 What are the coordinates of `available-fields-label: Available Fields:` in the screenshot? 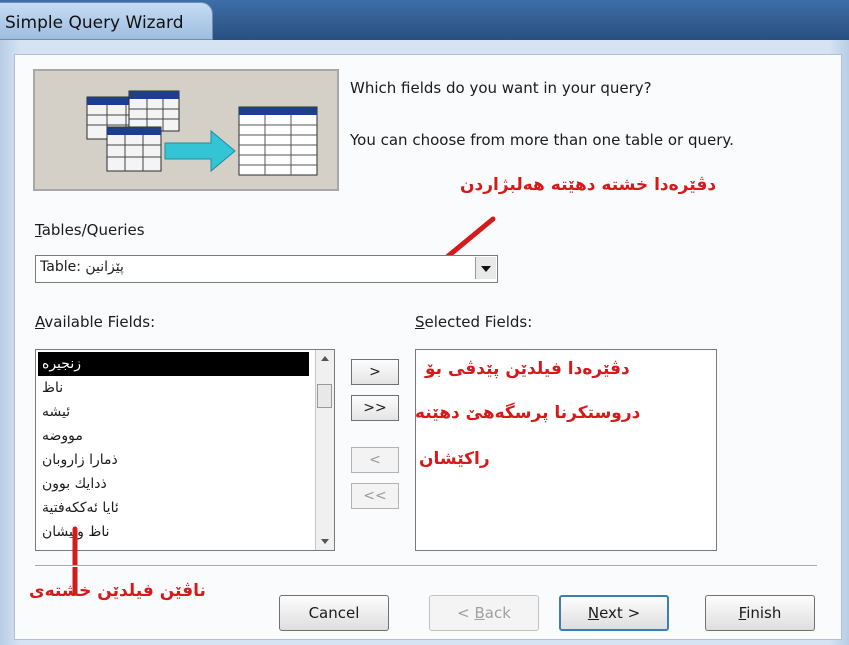 It's located at (95, 322).